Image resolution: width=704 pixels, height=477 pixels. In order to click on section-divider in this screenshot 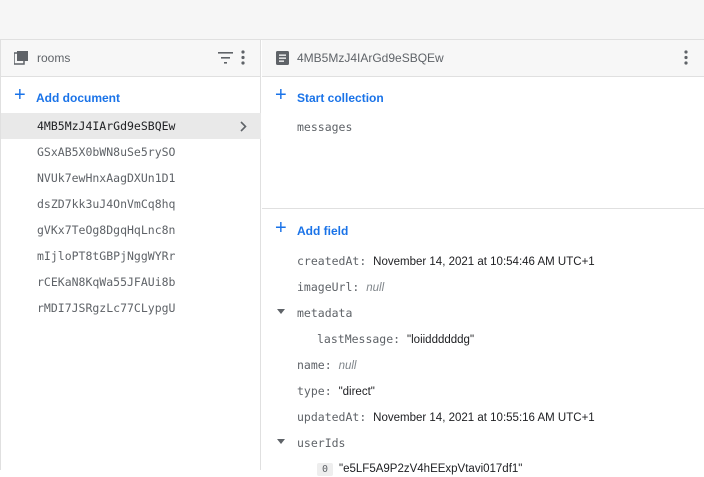, I will do `click(483, 208)`.